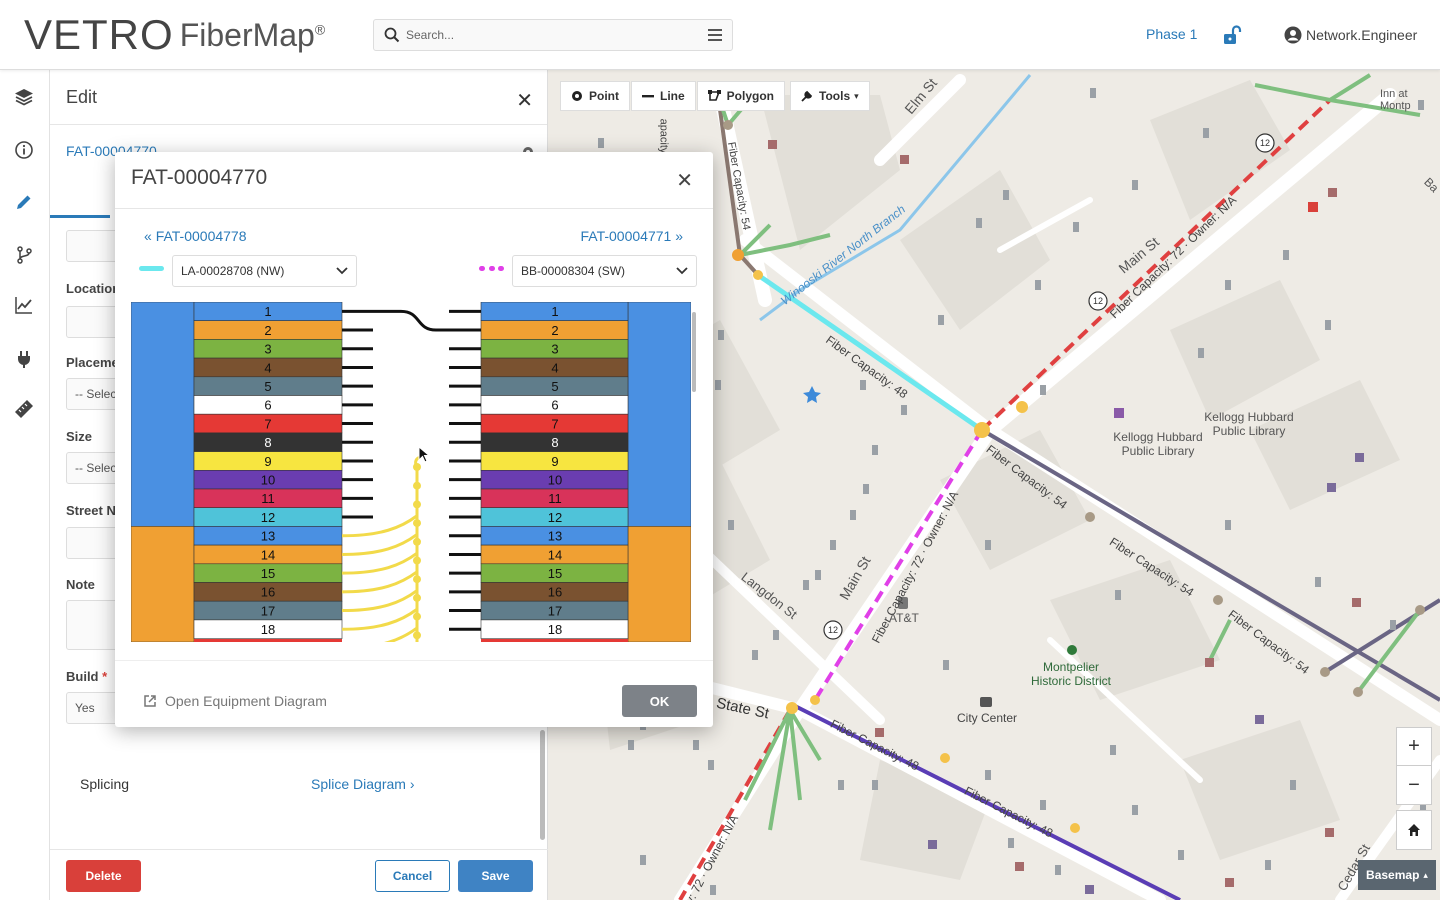 The width and height of the screenshot is (1440, 900). What do you see at coordinates (714, 95) in the screenshot?
I see `polygon-icon` at bounding box center [714, 95].